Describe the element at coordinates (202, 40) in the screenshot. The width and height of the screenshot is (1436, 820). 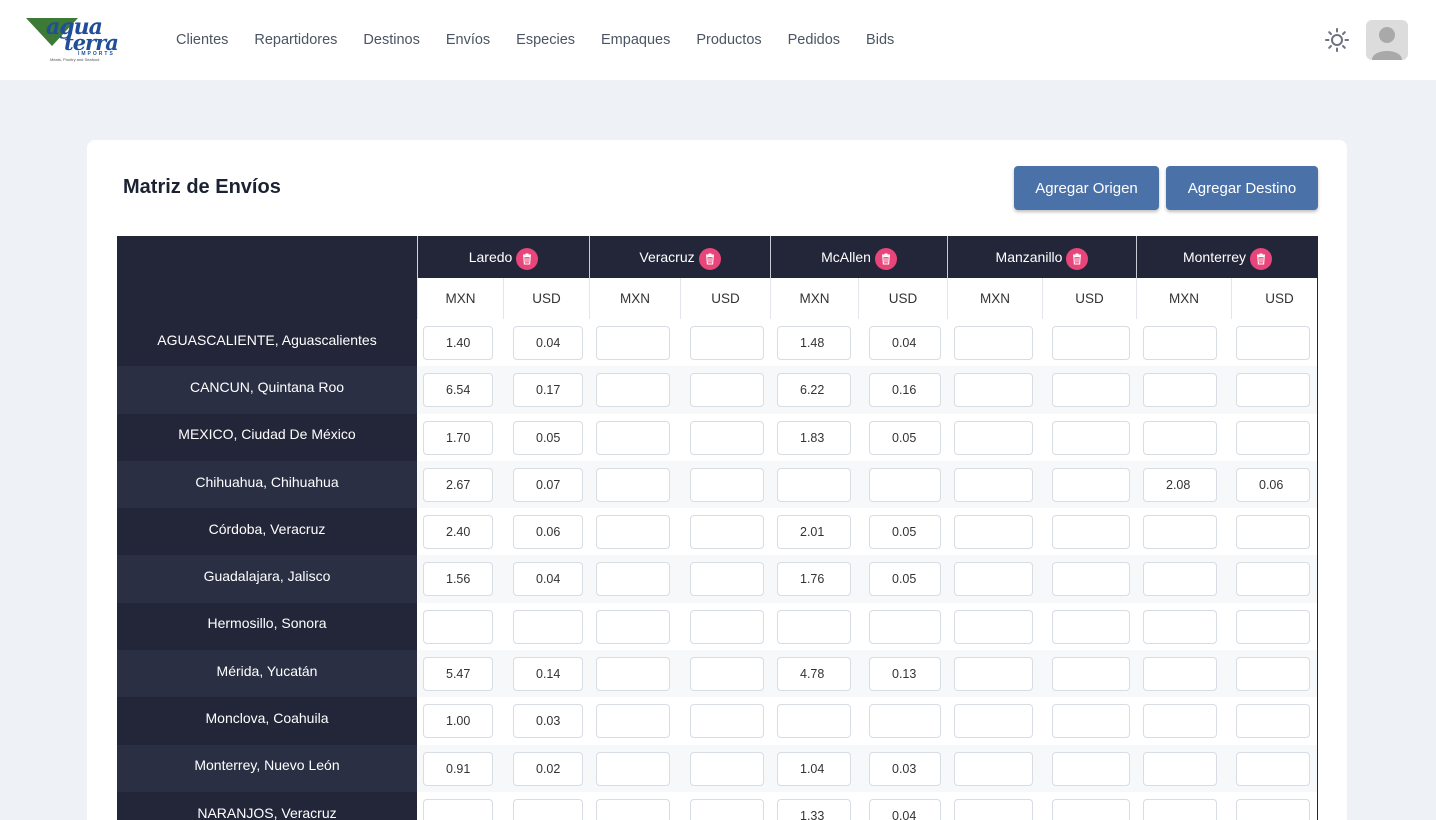
I see `nav-clientes: Clientes` at that location.